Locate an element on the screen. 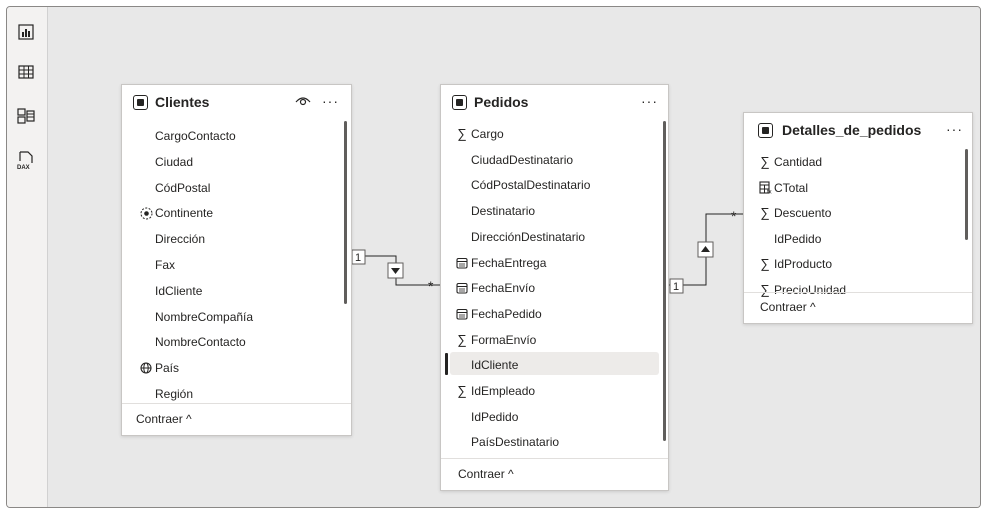 This screenshot has width=985, height=511. left-view-toolbar: DAX is located at coordinates (27, 257).